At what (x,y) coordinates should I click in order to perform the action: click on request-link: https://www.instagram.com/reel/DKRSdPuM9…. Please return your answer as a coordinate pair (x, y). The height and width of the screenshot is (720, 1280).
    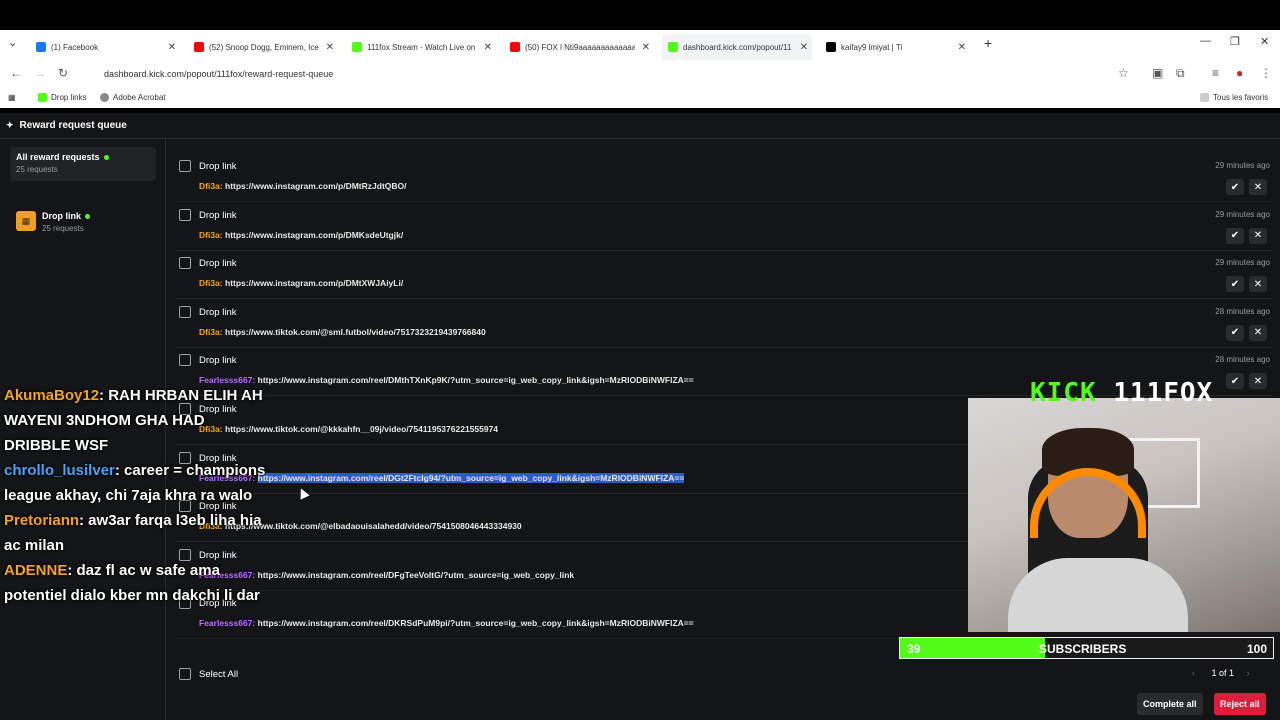
    Looking at the image, I should click on (476, 623).